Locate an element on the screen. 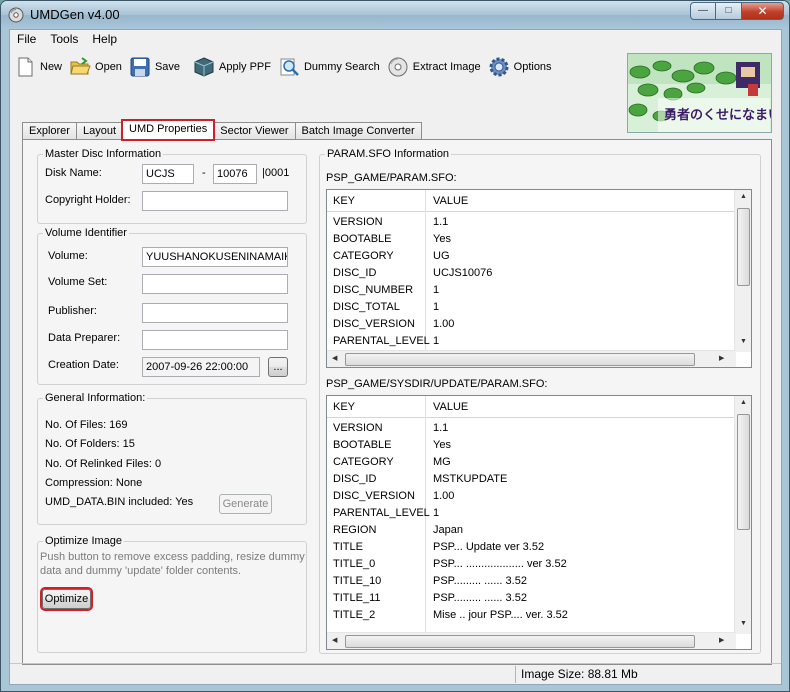 This screenshot has height=692, width=790. optimize-button: Optimize is located at coordinates (66, 599).